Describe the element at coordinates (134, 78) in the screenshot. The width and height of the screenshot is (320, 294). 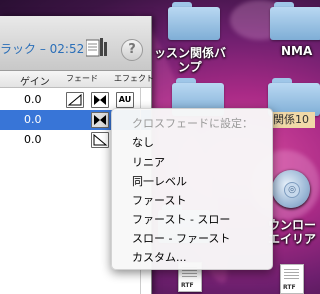
I see `column-header-effect: エフェクト` at that location.